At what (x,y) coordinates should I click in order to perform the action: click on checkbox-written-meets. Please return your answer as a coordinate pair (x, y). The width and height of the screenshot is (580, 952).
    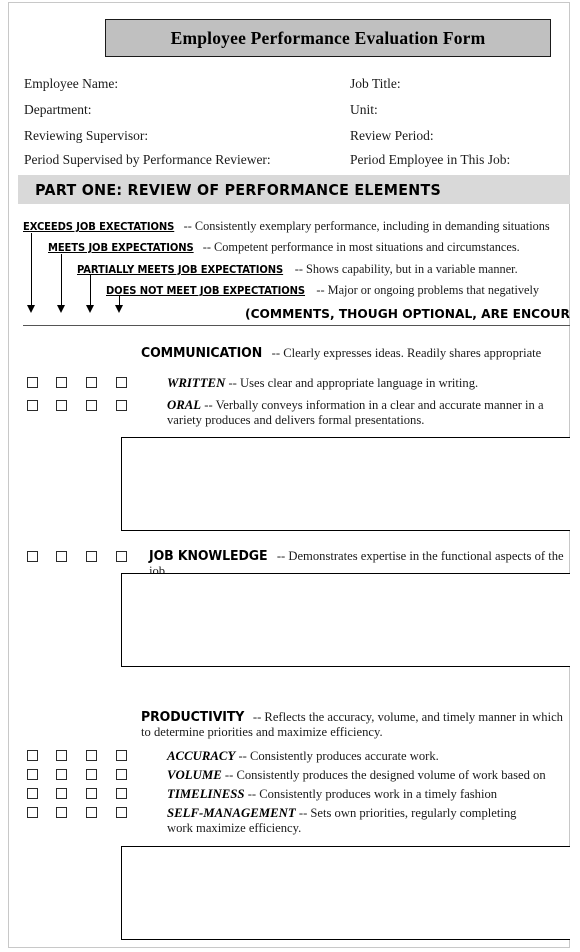
    Looking at the image, I should click on (61, 382).